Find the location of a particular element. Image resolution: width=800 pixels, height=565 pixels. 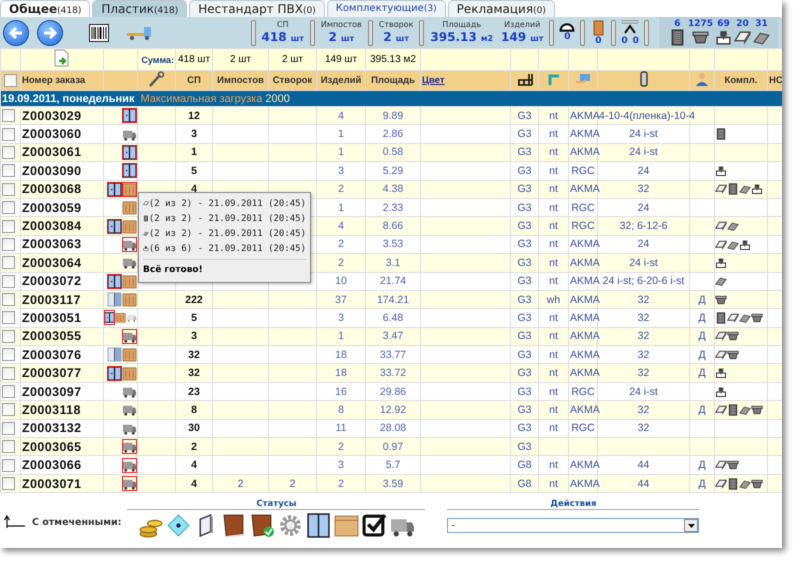

table-cell: Д is located at coordinates (702, 300).